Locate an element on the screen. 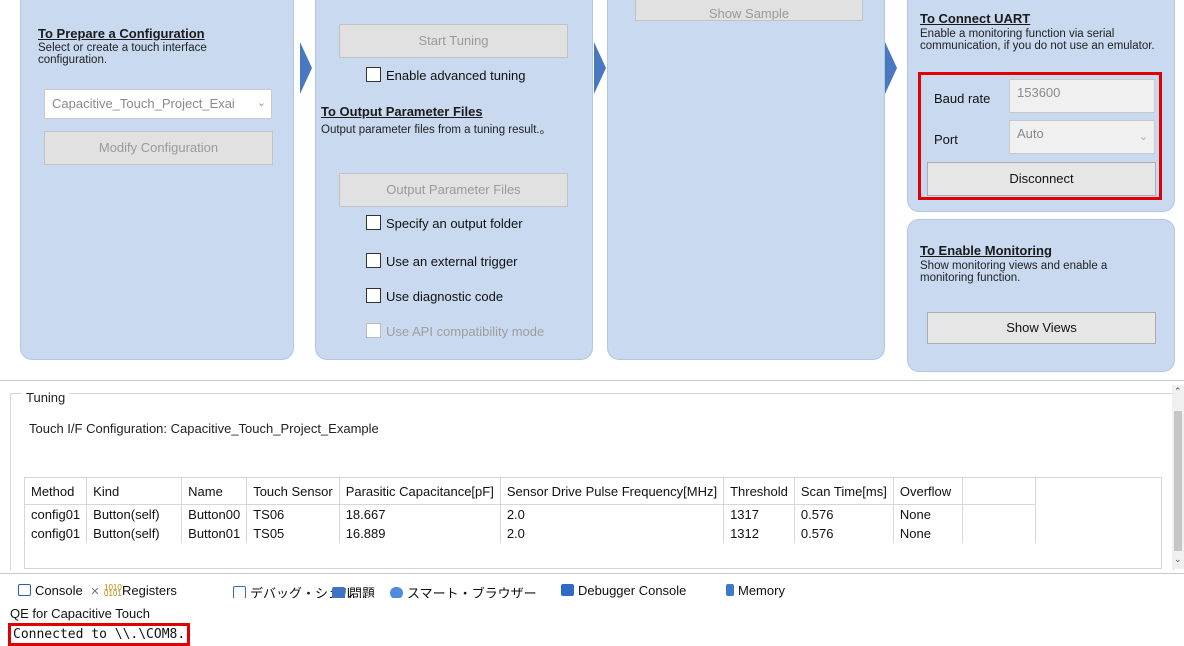  tab-memory-label: Memory is located at coordinates (761, 590).